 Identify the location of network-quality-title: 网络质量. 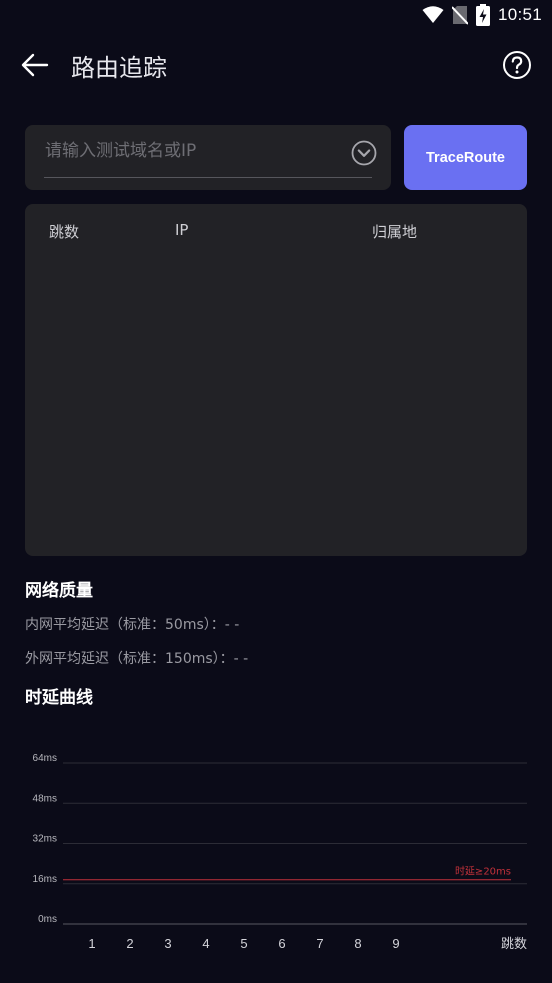
(59, 591).